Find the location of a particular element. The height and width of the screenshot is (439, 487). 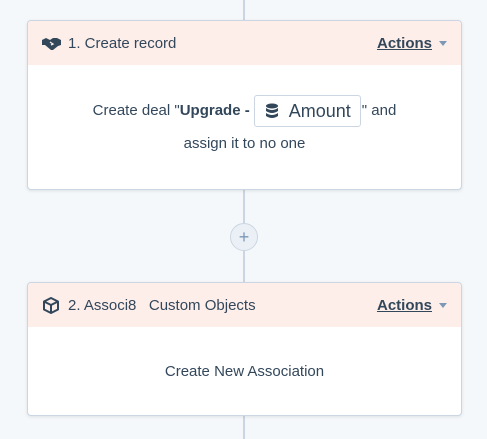

add-step-button: + is located at coordinates (244, 237).